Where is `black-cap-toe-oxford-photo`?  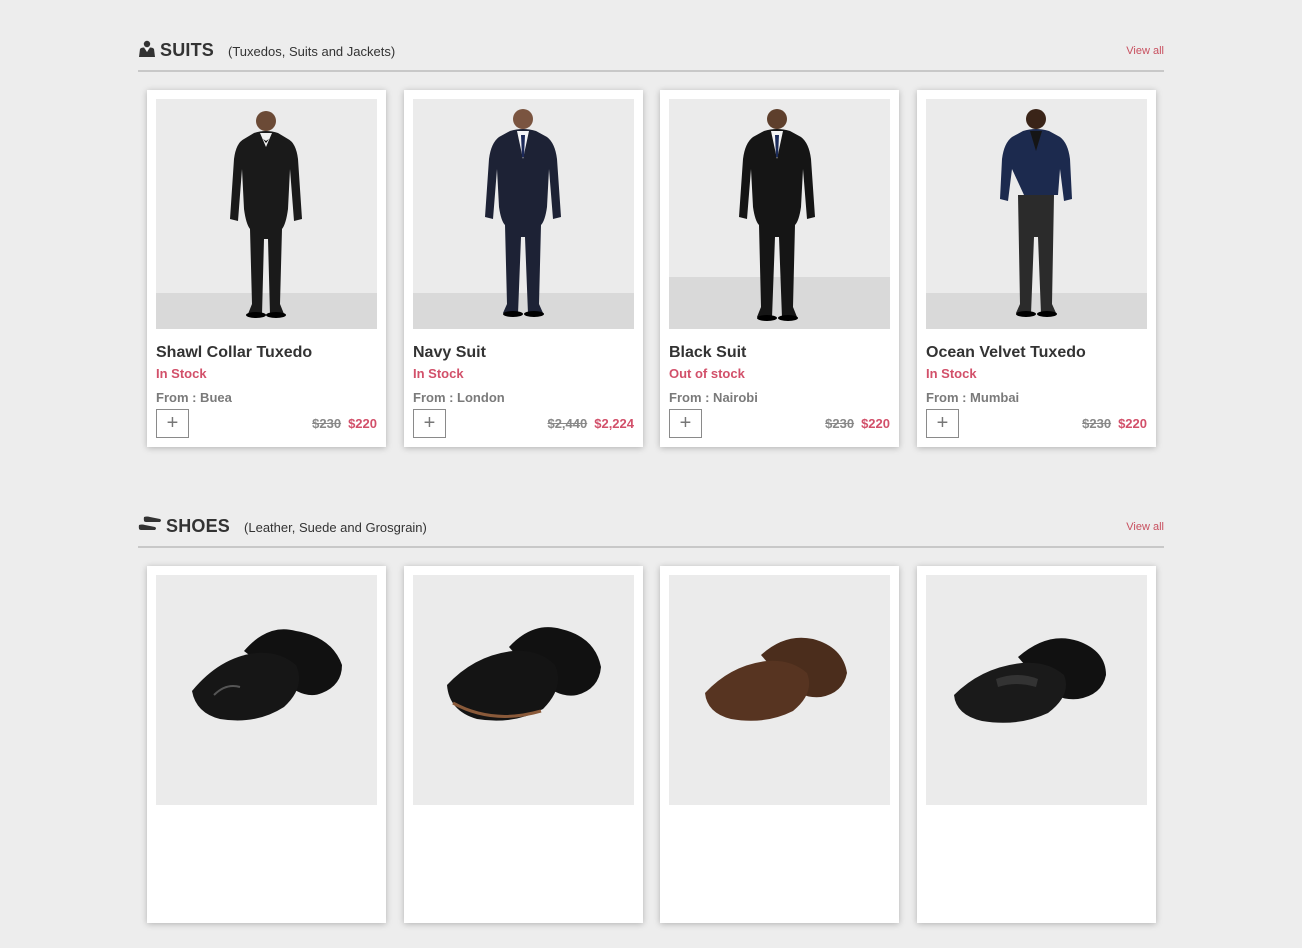
black-cap-toe-oxford-photo is located at coordinates (266, 690).